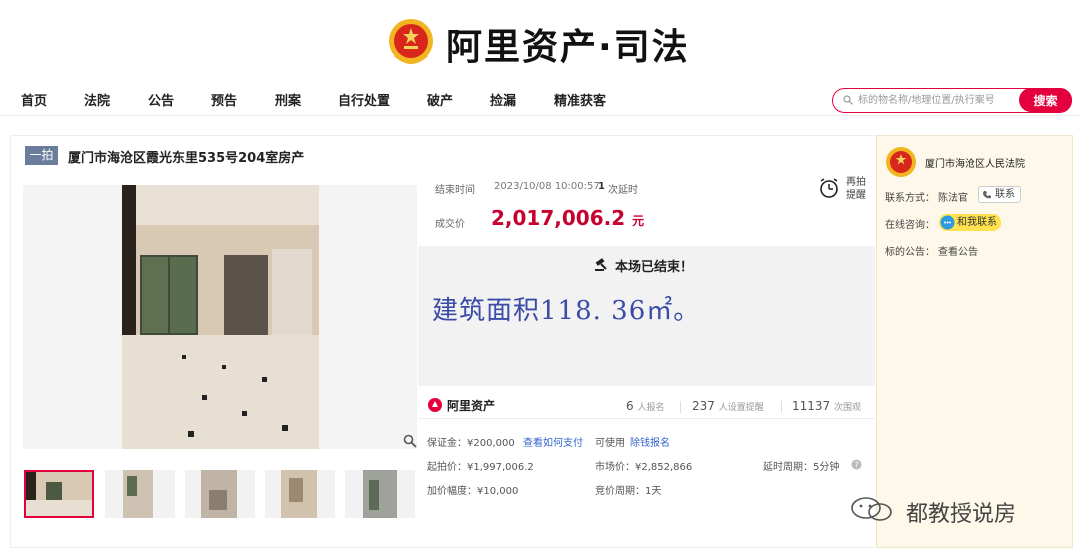  What do you see at coordinates (364, 99) in the screenshot?
I see `nav-self-disposal: 自行处置` at bounding box center [364, 99].